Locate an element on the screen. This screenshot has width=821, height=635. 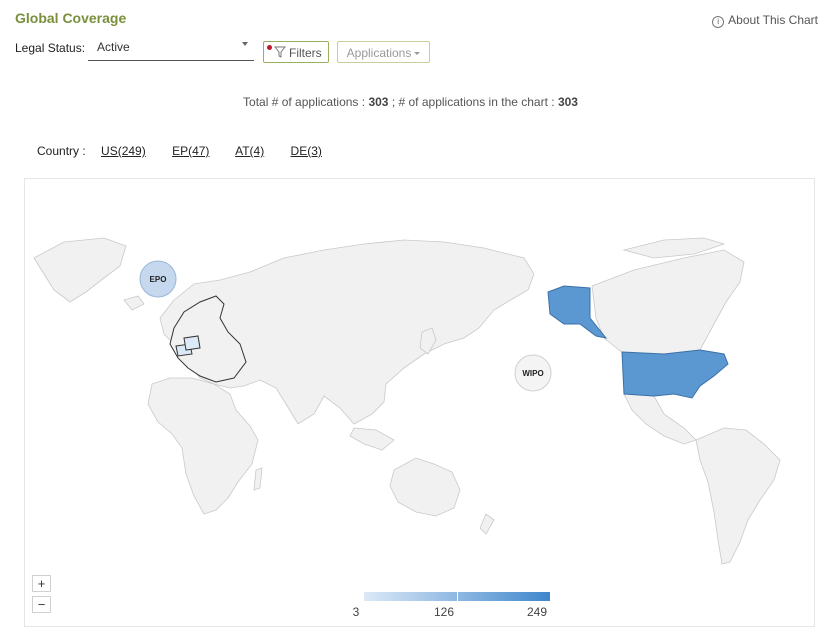
about-chart-link: i About This Chart is located at coordinates (765, 20).